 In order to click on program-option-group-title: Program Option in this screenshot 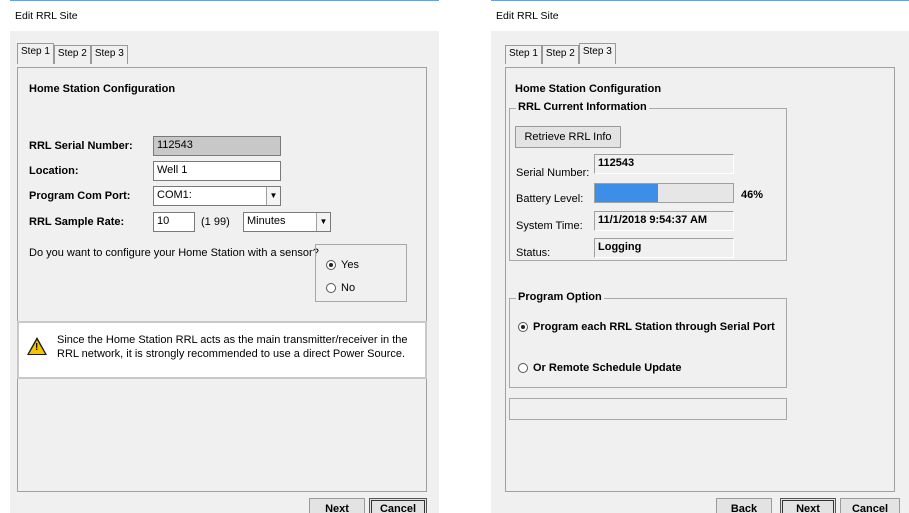, I will do `click(560, 297)`.